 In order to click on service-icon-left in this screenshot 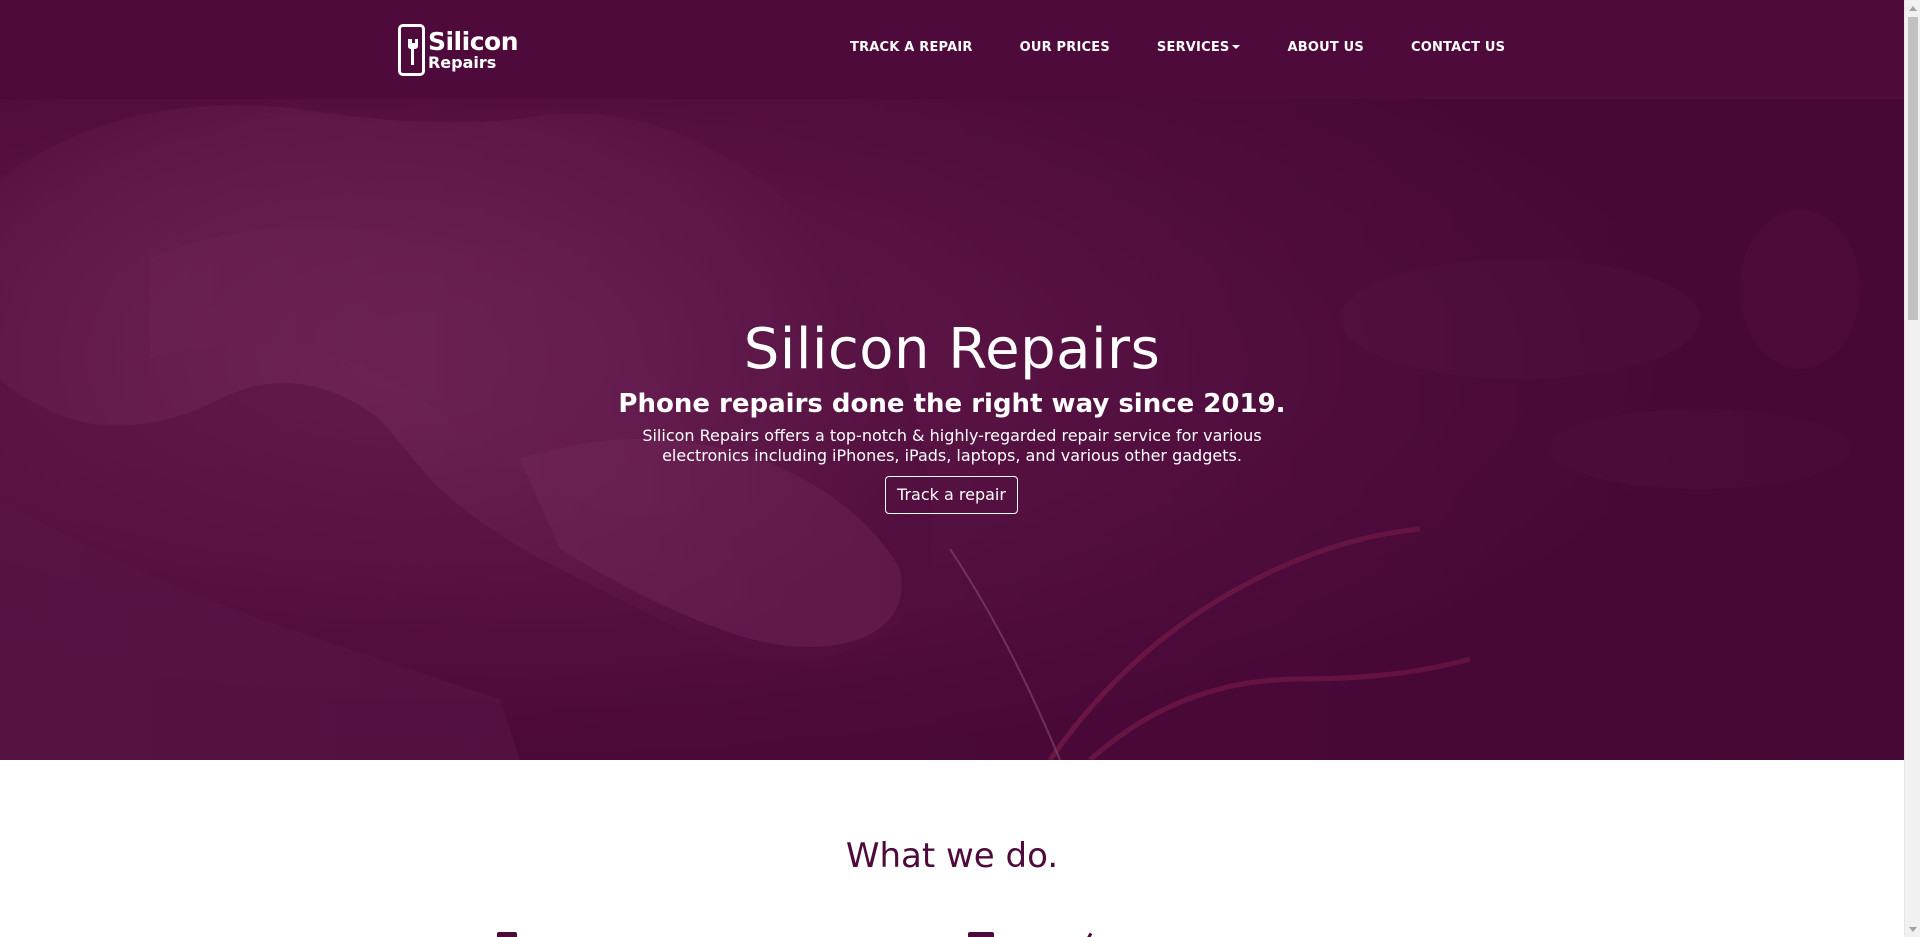, I will do `click(507, 934)`.